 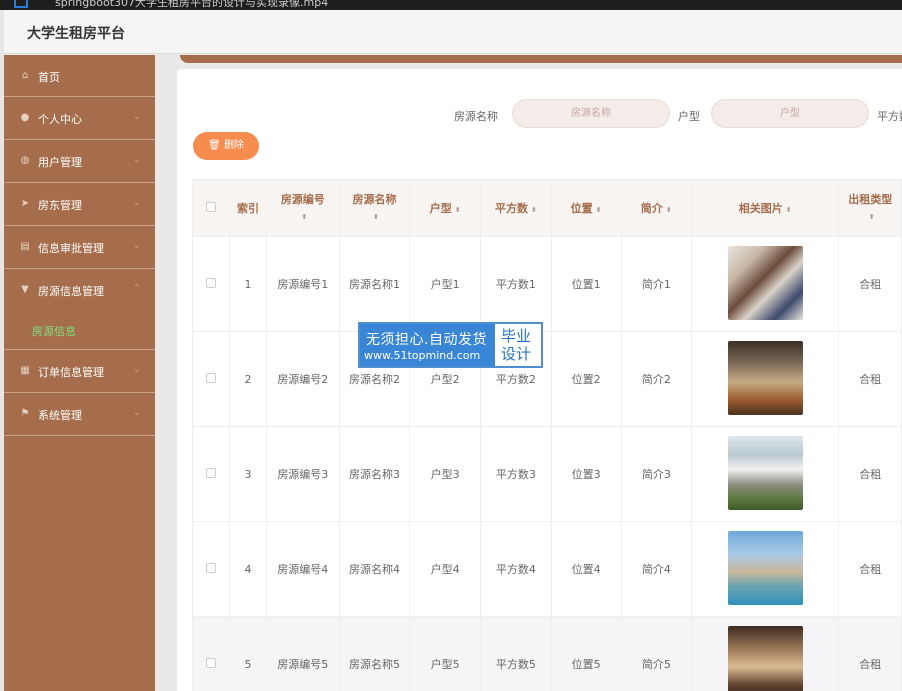 I want to click on sidebar-item-system-management: ⚑ 系统管理 ⌄, so click(x=79, y=414).